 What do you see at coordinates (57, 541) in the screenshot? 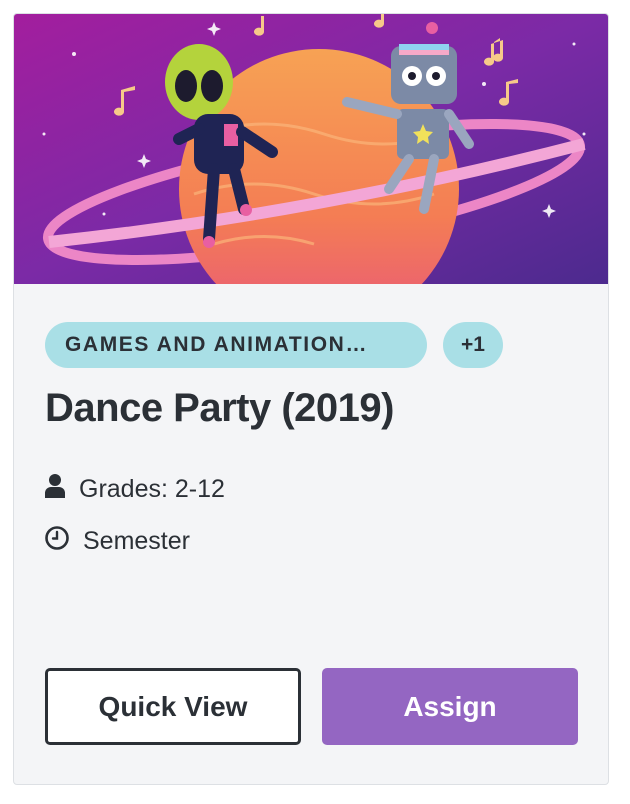
I see `clock-icon` at bounding box center [57, 541].